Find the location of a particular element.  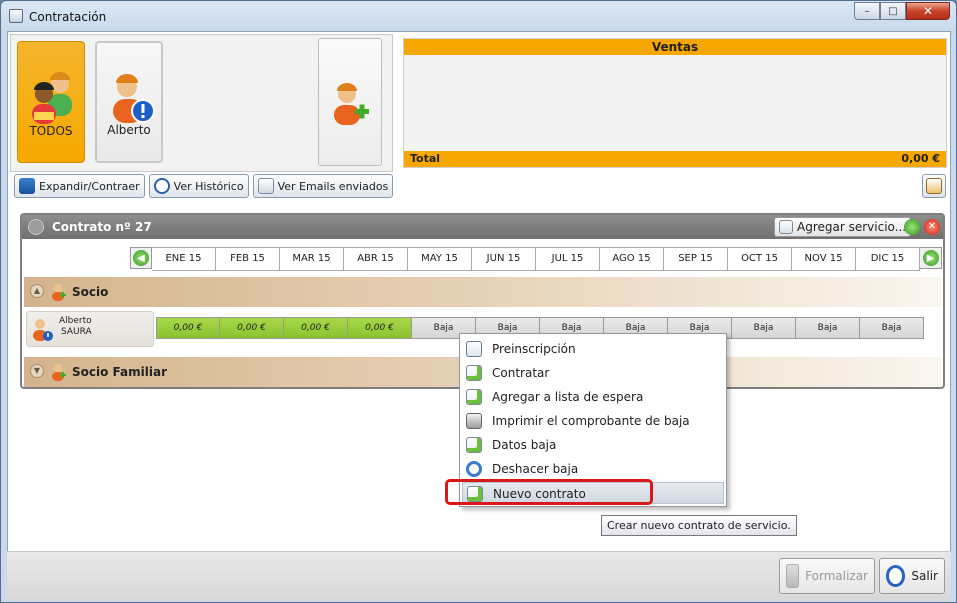

menu-item-label: Datos baja is located at coordinates (524, 445).